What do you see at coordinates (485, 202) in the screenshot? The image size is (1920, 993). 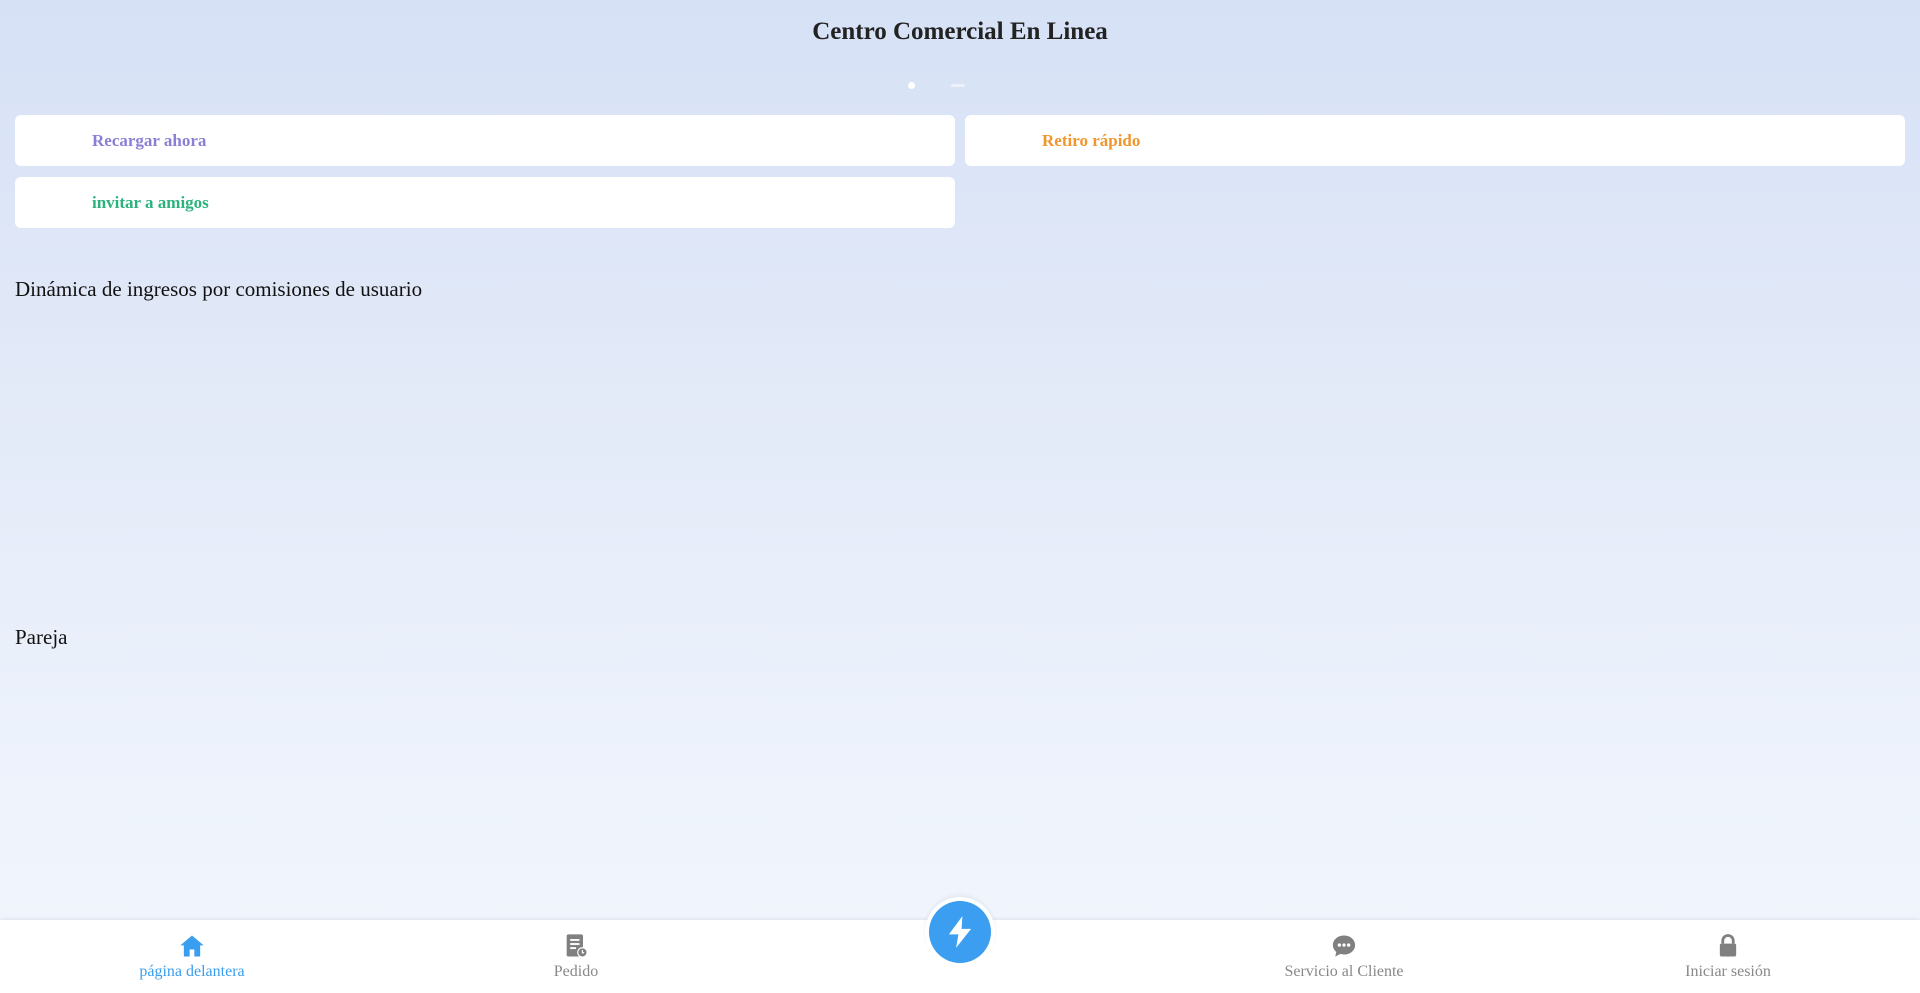 I see `invite-friends-button: invitar a amigos` at bounding box center [485, 202].